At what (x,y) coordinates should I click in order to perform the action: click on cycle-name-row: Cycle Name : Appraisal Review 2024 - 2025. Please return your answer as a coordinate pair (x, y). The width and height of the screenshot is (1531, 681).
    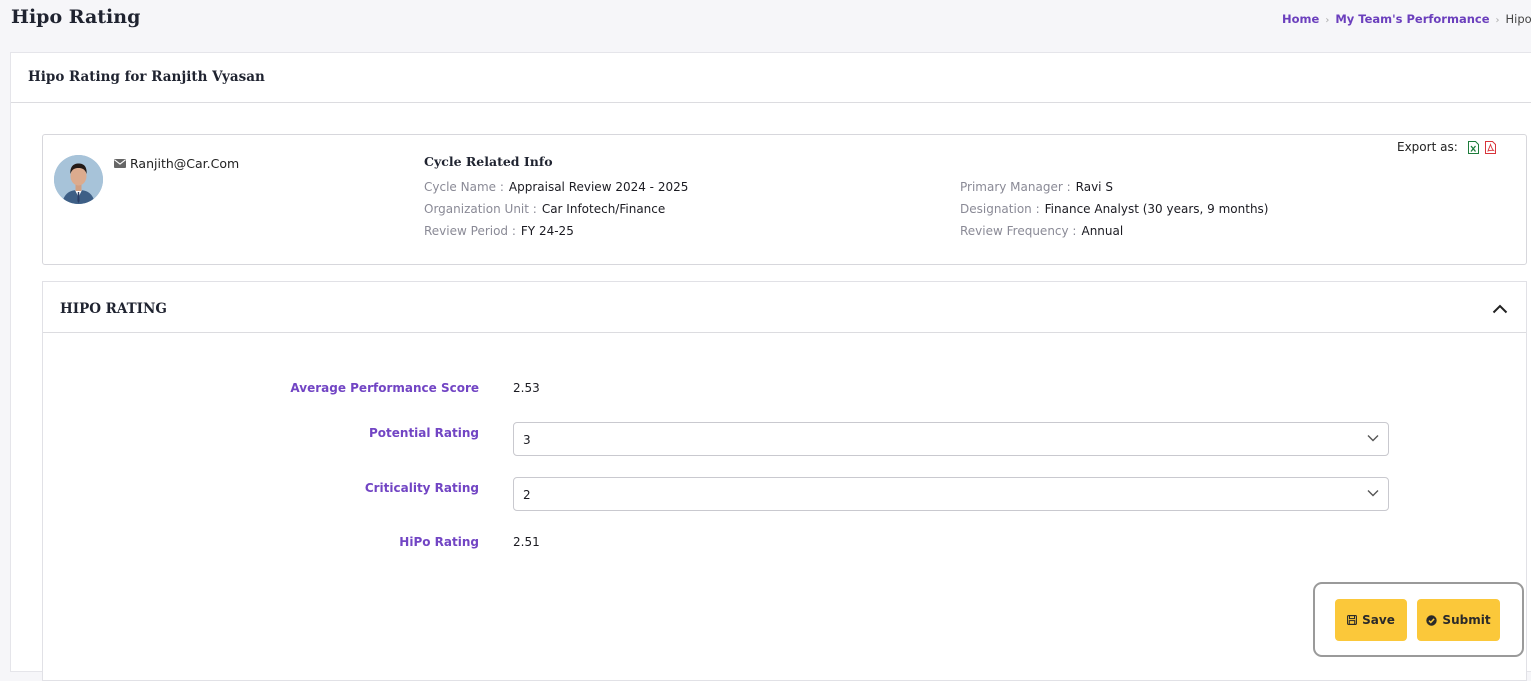
    Looking at the image, I should click on (556, 187).